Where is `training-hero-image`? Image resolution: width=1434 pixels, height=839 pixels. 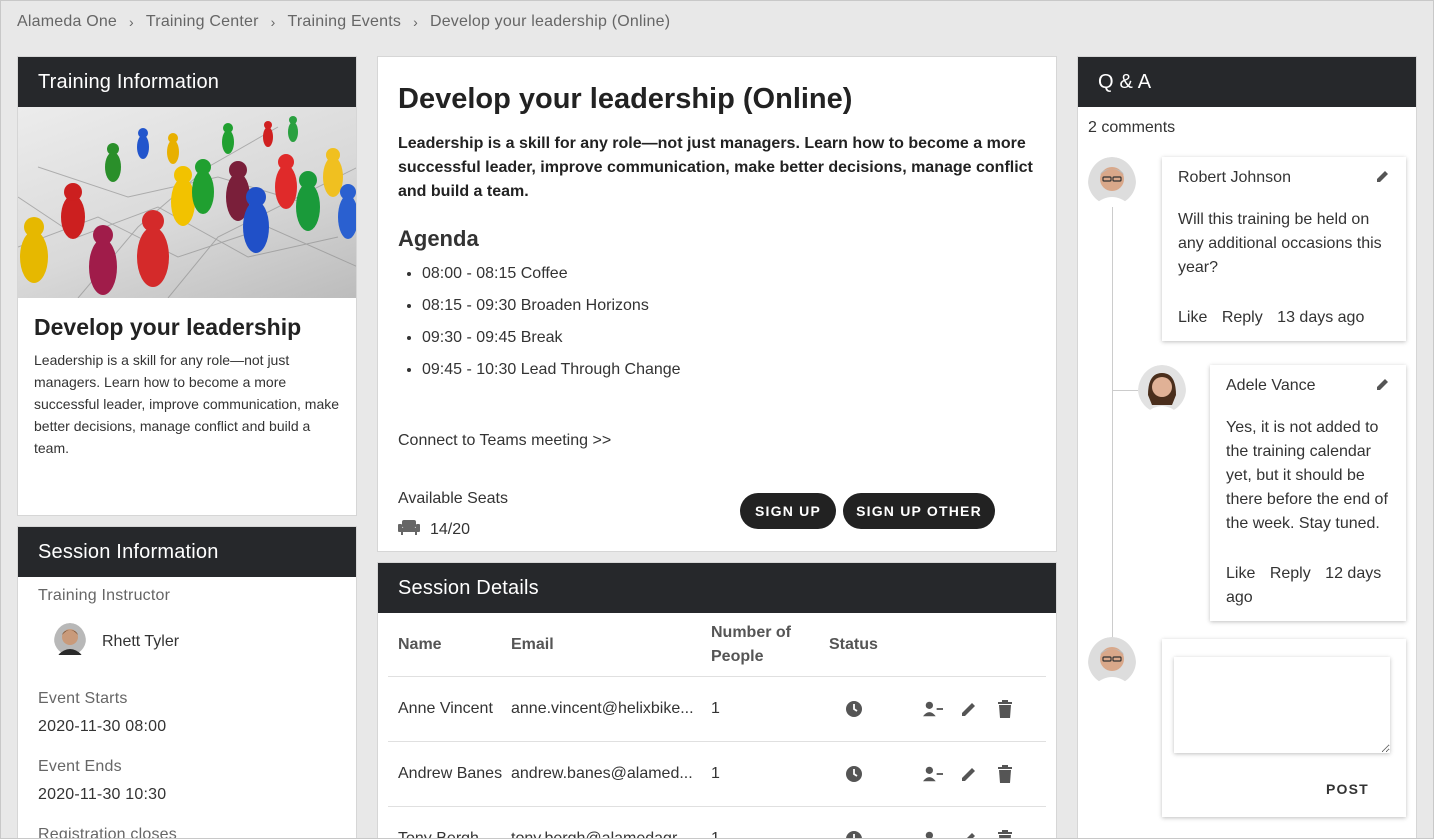 training-hero-image is located at coordinates (187, 202).